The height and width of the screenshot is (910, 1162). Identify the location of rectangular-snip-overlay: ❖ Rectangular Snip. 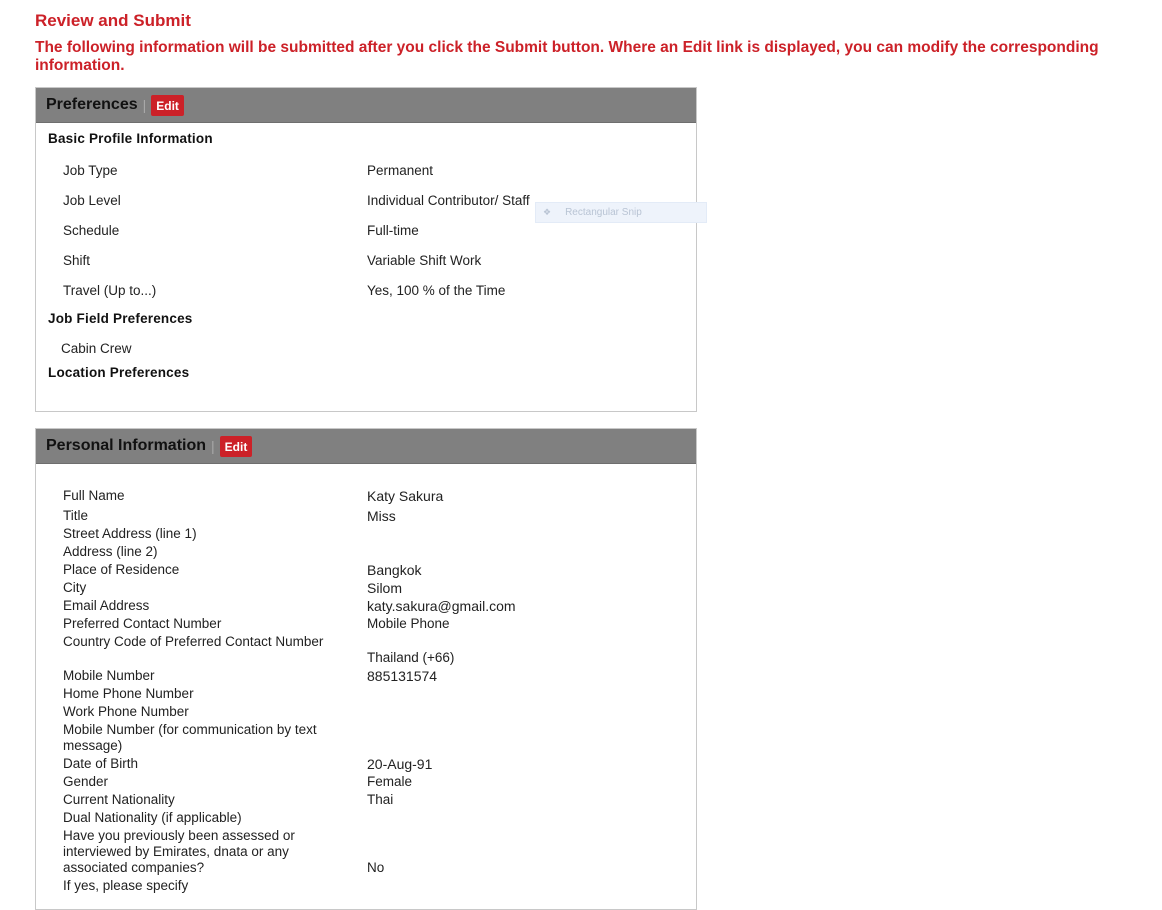
(621, 212).